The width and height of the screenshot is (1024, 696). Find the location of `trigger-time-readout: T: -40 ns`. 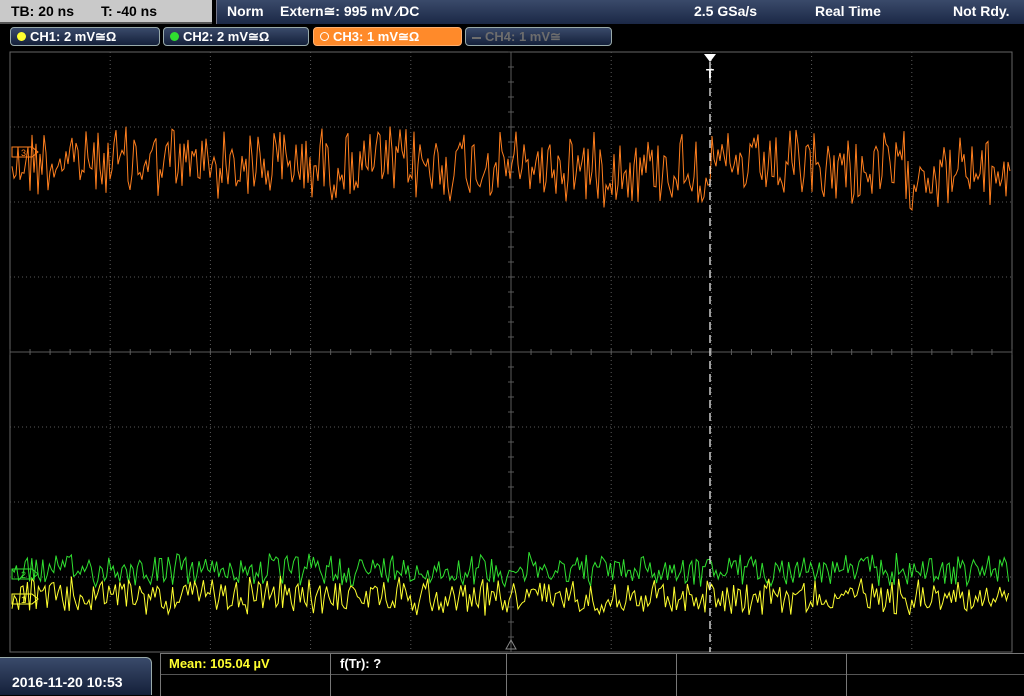

trigger-time-readout: T: -40 ns is located at coordinates (129, 11).